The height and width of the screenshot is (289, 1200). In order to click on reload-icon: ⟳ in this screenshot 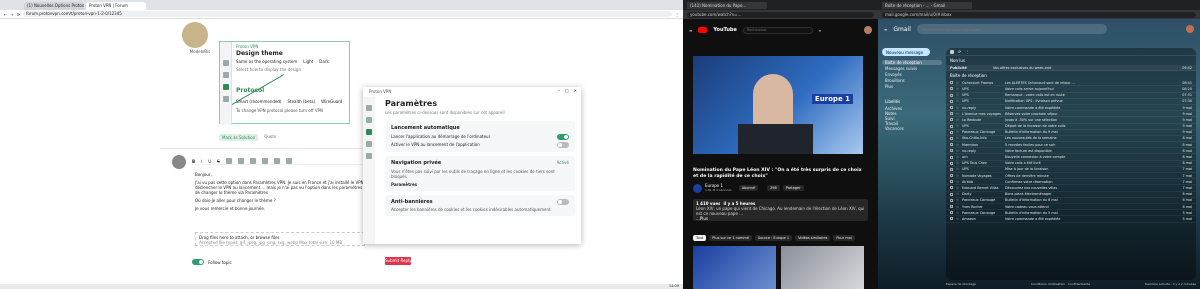, I will do `click(18, 14)`.